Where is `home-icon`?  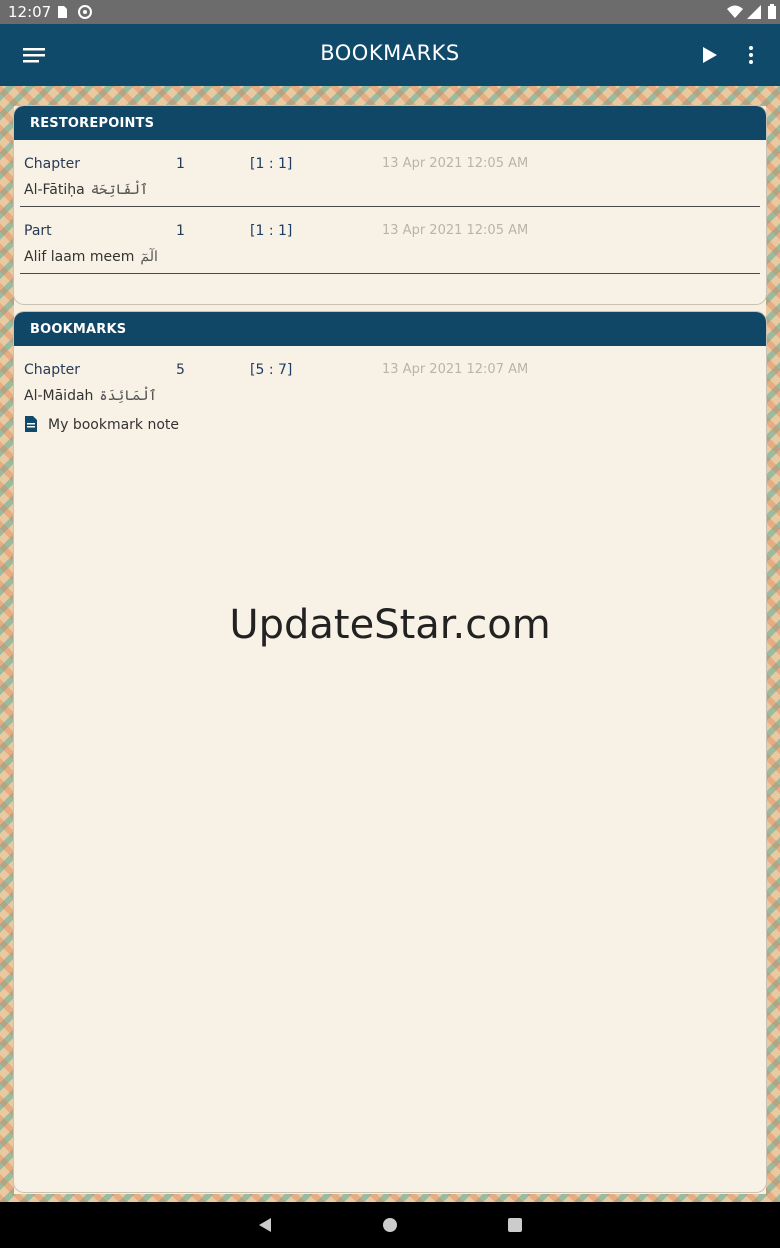 home-icon is located at coordinates (390, 1225).